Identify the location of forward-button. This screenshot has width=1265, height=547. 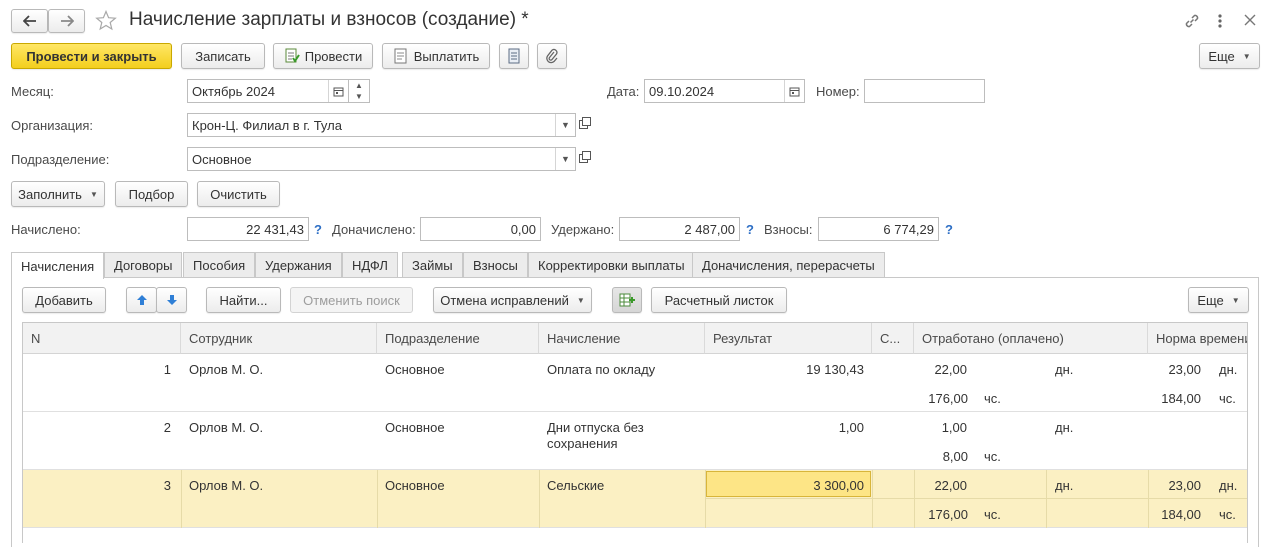
(66, 21).